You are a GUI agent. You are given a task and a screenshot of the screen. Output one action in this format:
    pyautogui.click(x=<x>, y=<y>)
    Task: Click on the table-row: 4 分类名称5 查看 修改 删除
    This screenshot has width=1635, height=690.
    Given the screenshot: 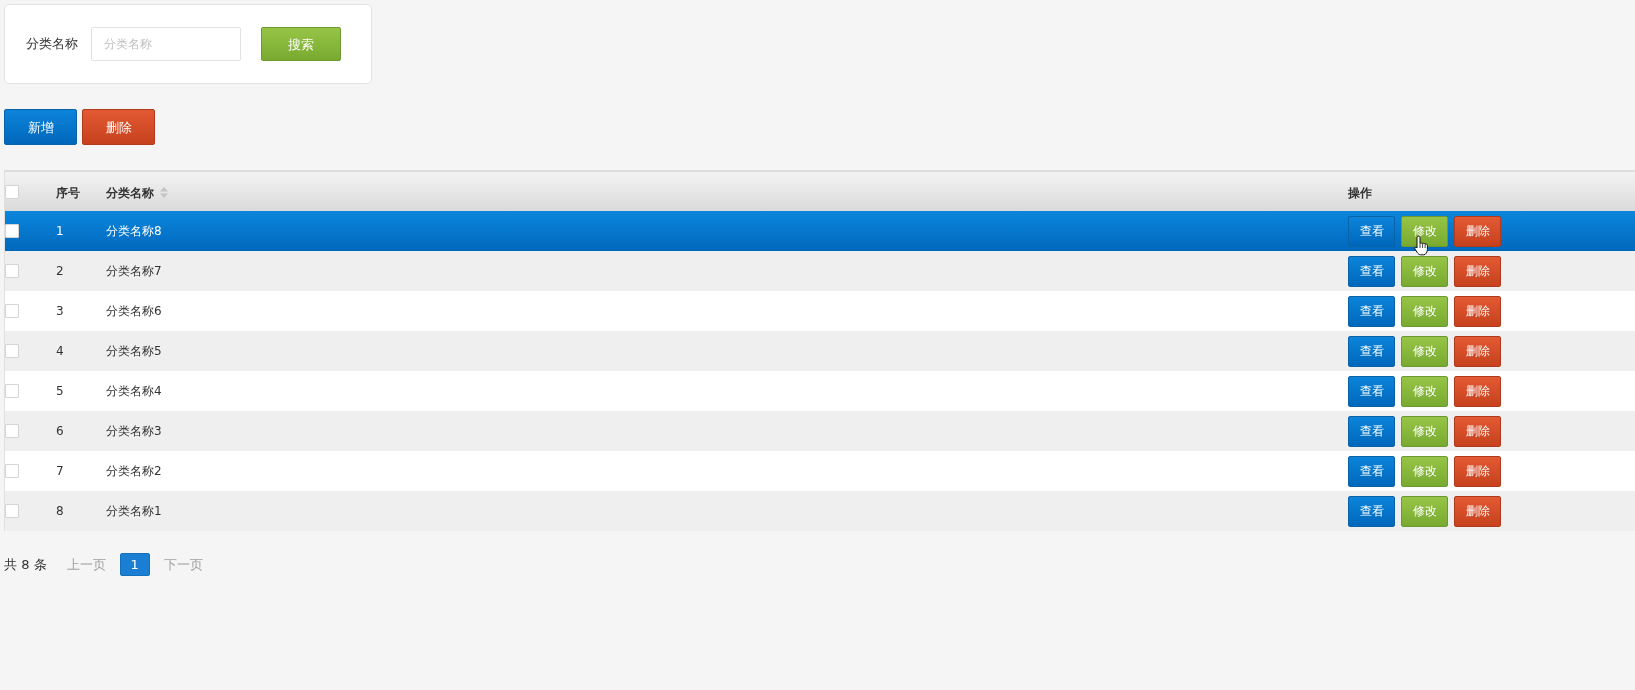 What is the action you would take?
    pyautogui.click(x=820, y=351)
    